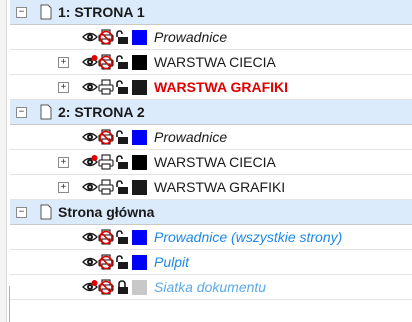 The width and height of the screenshot is (412, 322). I want to click on page-name: 1: STRONA 1, so click(101, 12).